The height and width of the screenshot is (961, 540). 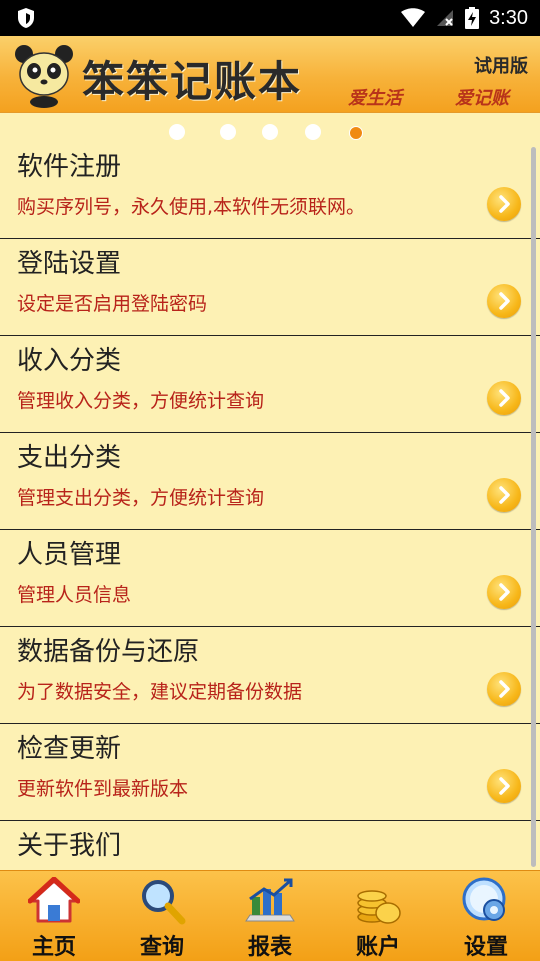 I want to click on settings-item-income-category: 收入分类 管理收入分类，方便统计查询, so click(x=270, y=384).